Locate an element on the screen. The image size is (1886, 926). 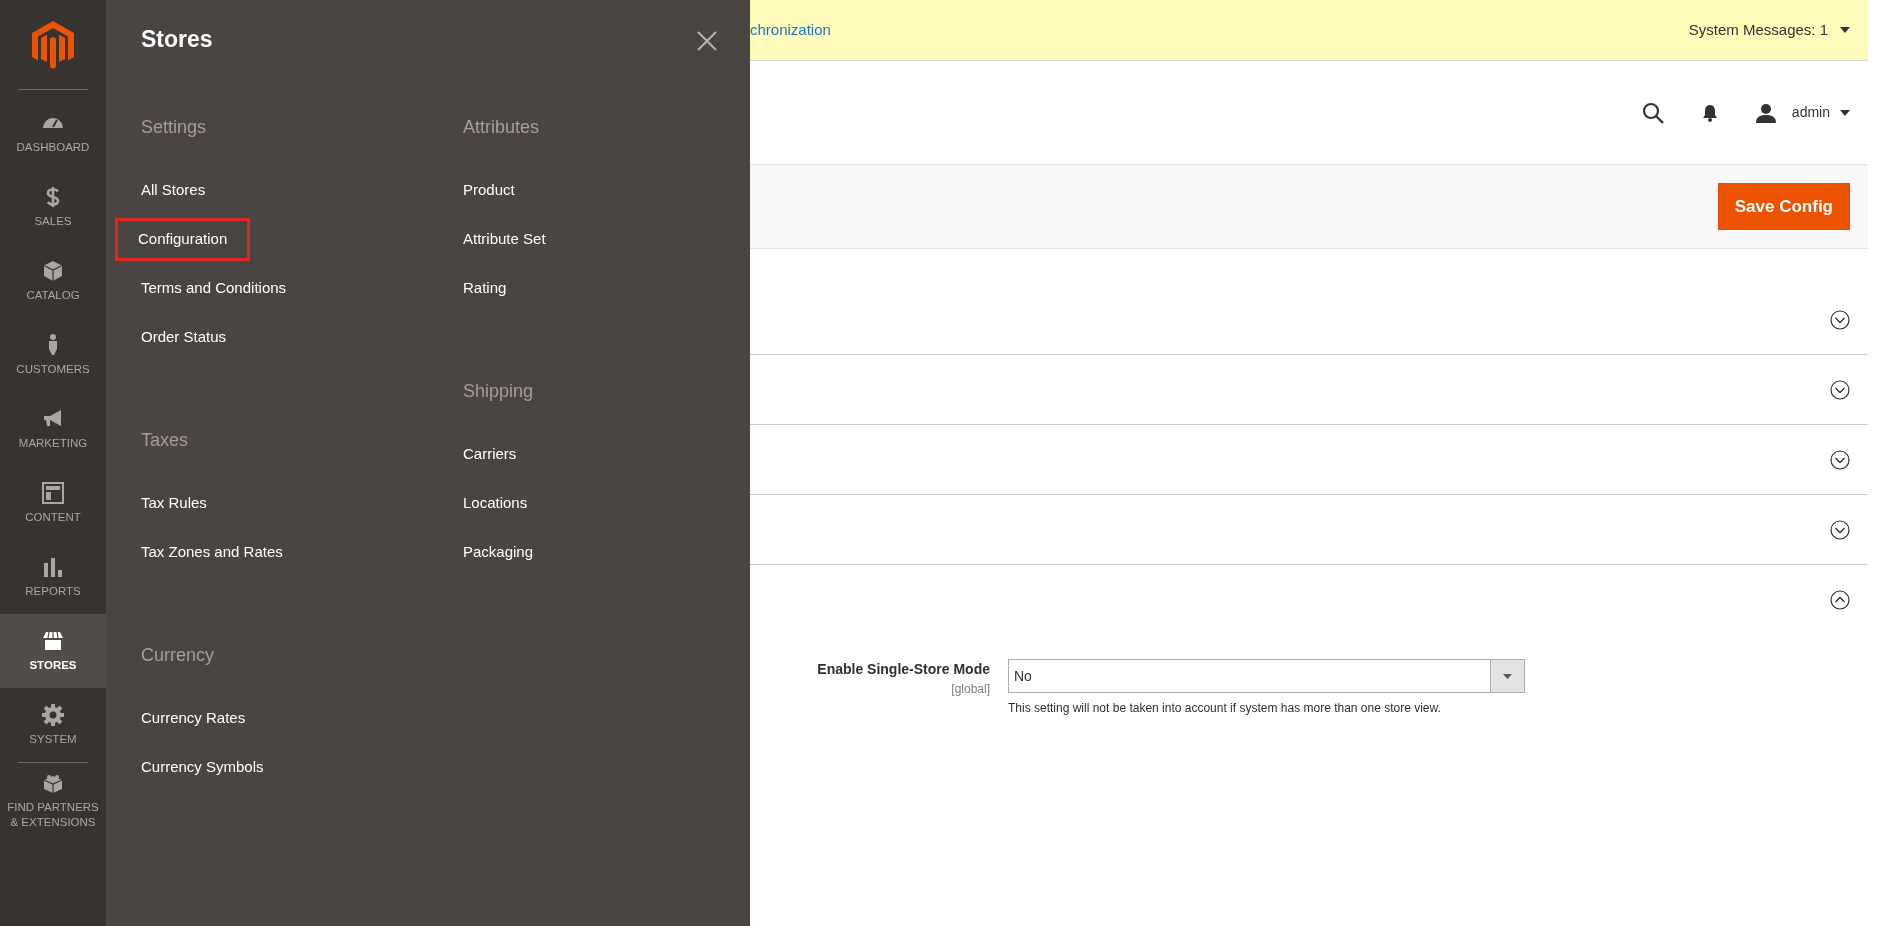
layout-icon is located at coordinates (53, 493).